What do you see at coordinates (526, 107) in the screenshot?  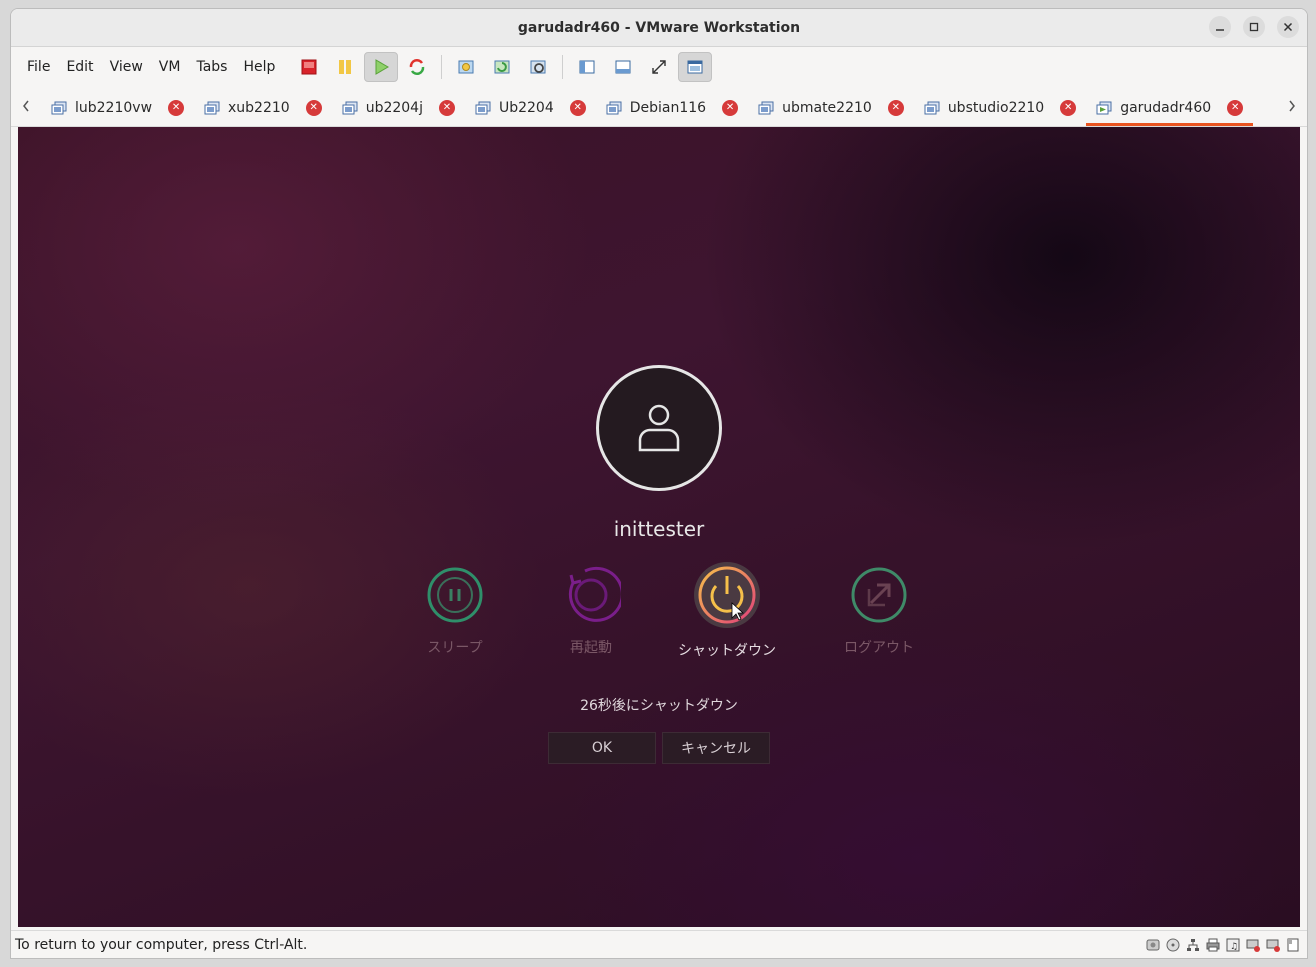 I see `tab-label: Ub2204` at bounding box center [526, 107].